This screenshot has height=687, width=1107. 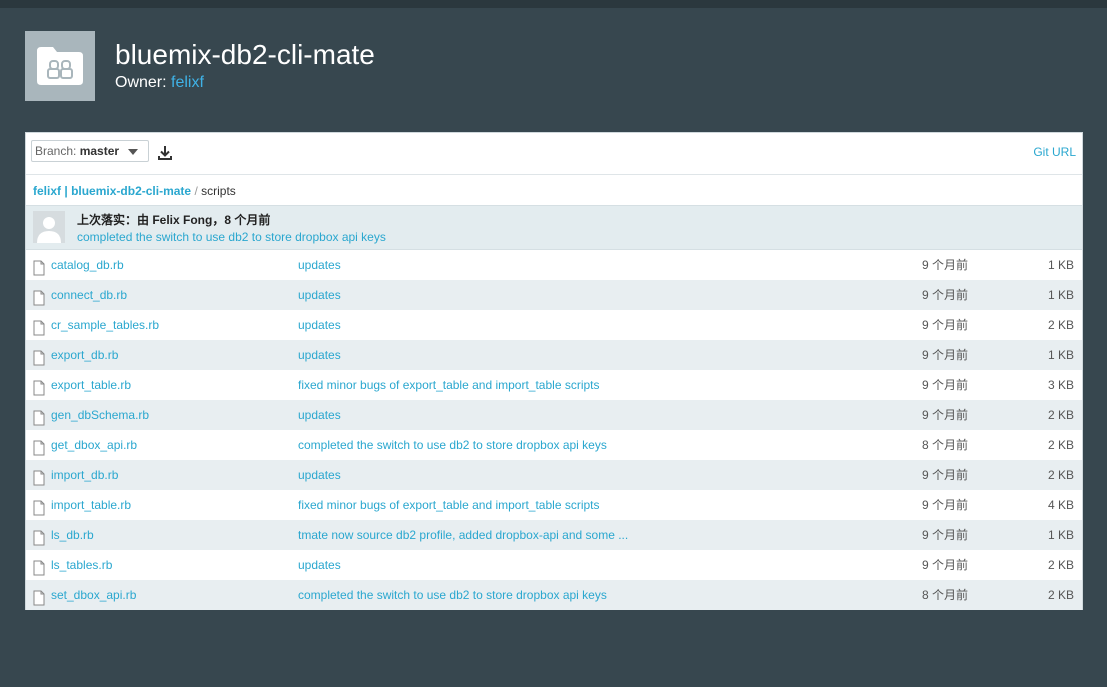 I want to click on file-row: gen_dbSchema.rb updates 9 个月前 2 KB, so click(x=554, y=415).